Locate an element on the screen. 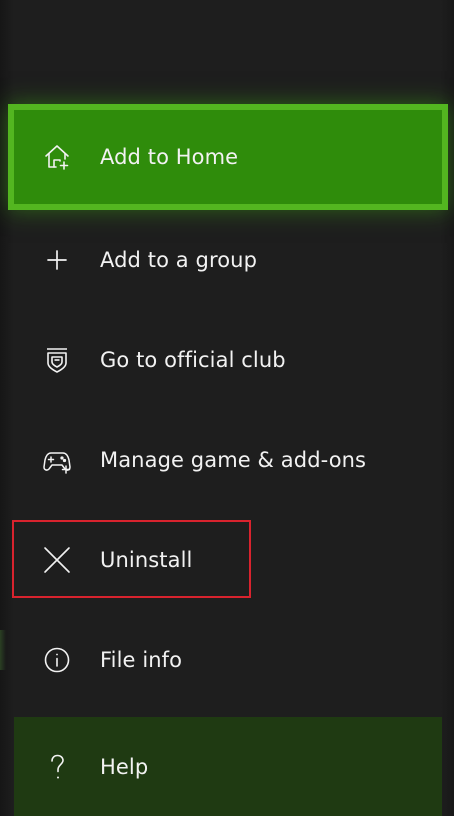 This screenshot has height=816, width=454. menu-item-label: Uninstall is located at coordinates (146, 560).